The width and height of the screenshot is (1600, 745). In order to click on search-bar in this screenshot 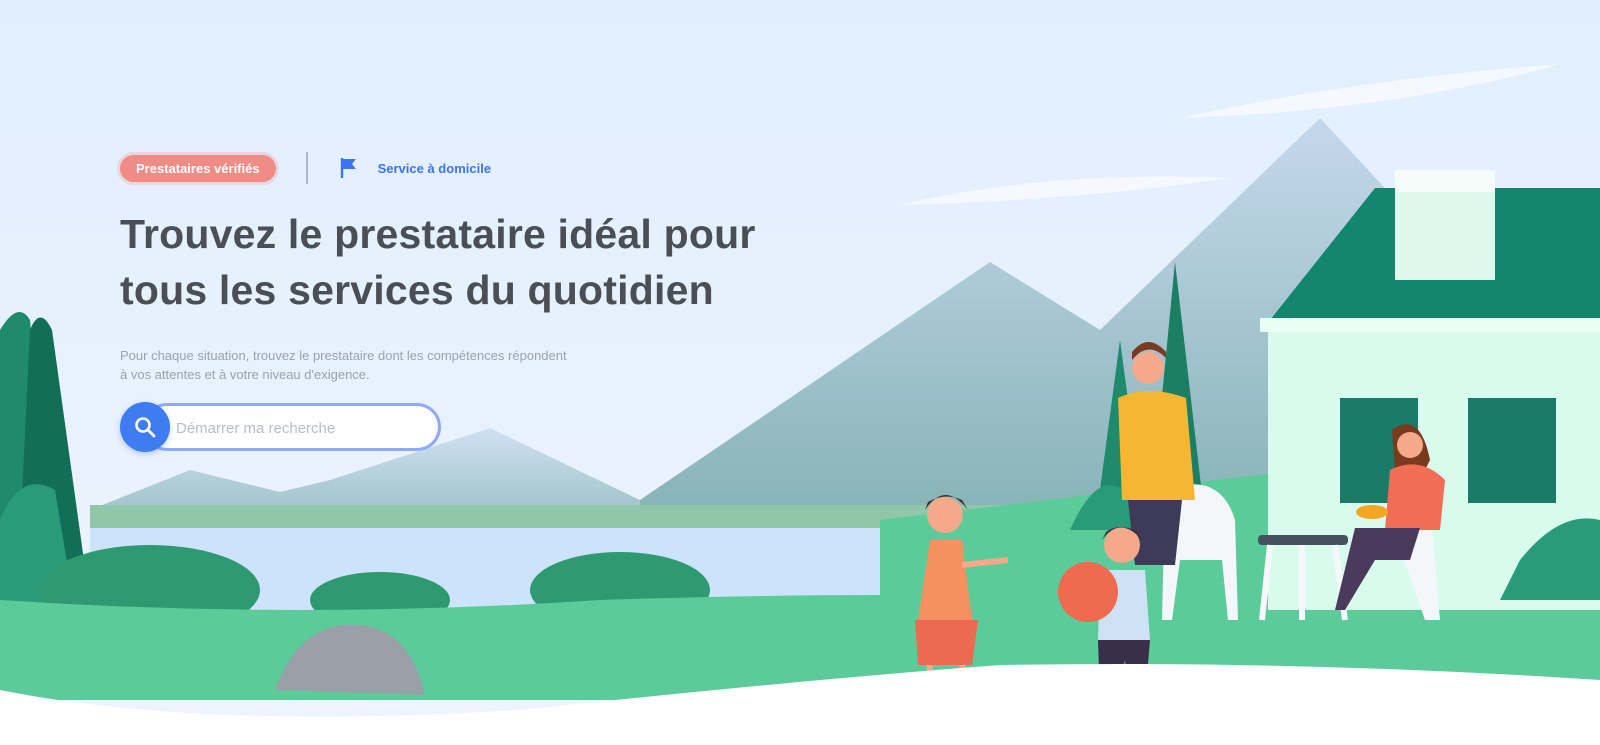, I will do `click(281, 427)`.